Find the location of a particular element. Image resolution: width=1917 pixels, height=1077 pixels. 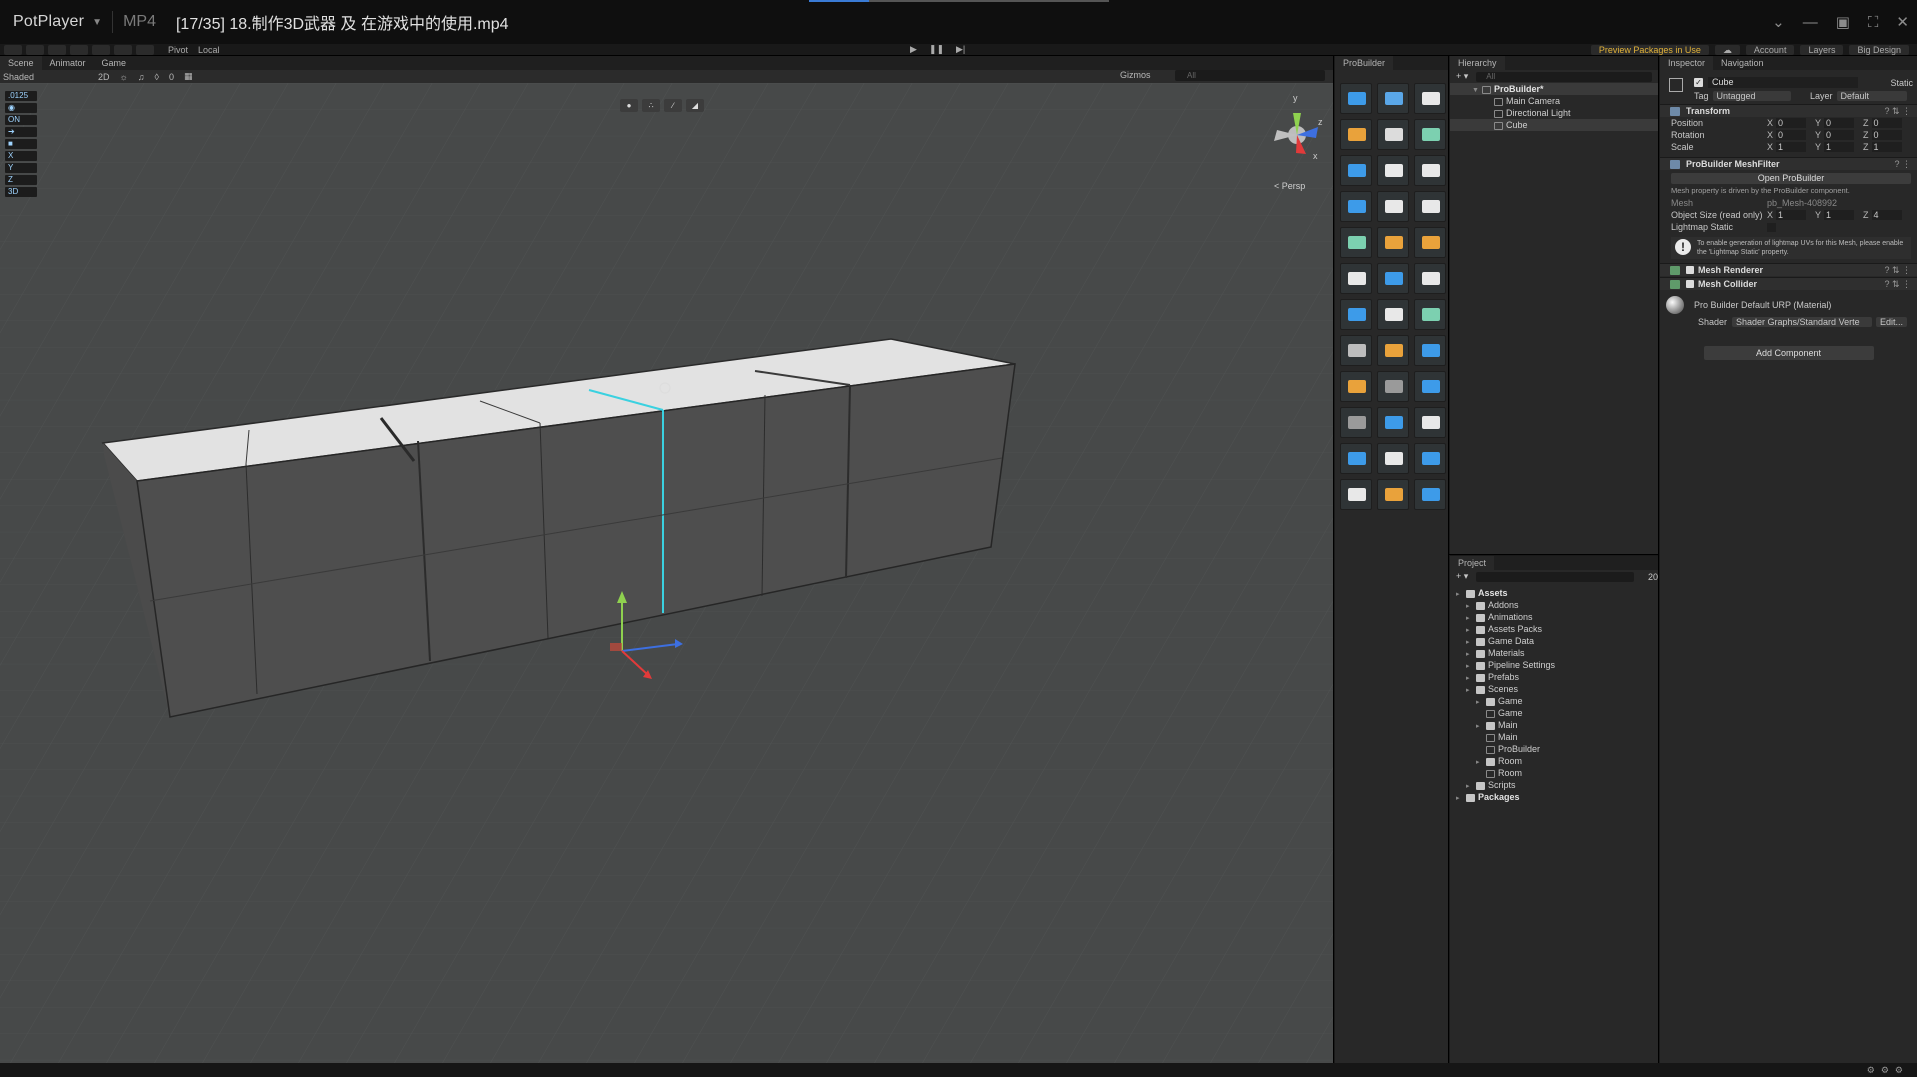

overlay-axis-y: Y is located at coordinates (21, 168).